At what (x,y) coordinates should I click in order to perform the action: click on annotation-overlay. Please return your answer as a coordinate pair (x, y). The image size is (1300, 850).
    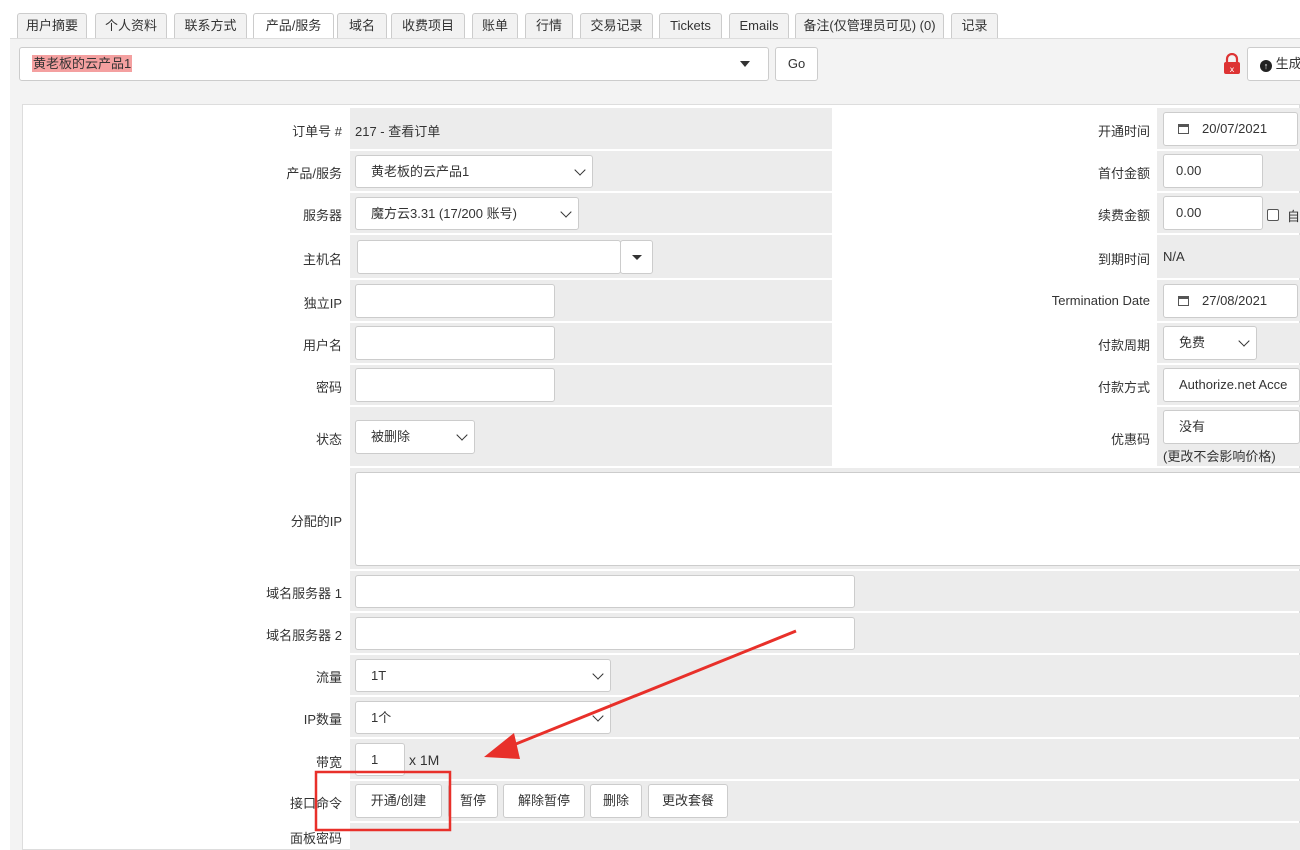
    Looking at the image, I should click on (555, 730).